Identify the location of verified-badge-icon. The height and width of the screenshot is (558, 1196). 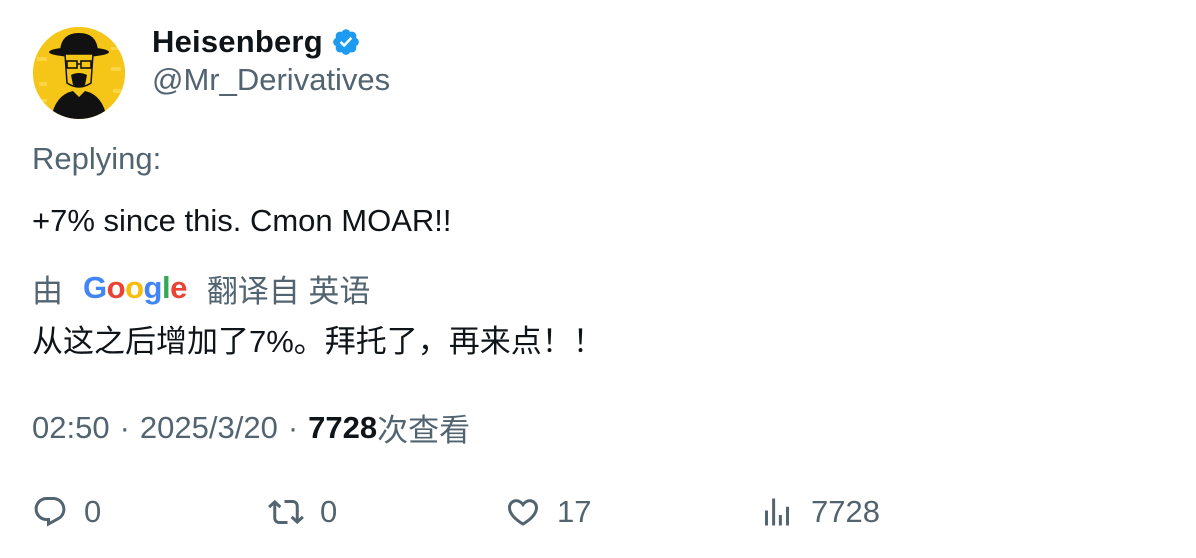
(346, 42).